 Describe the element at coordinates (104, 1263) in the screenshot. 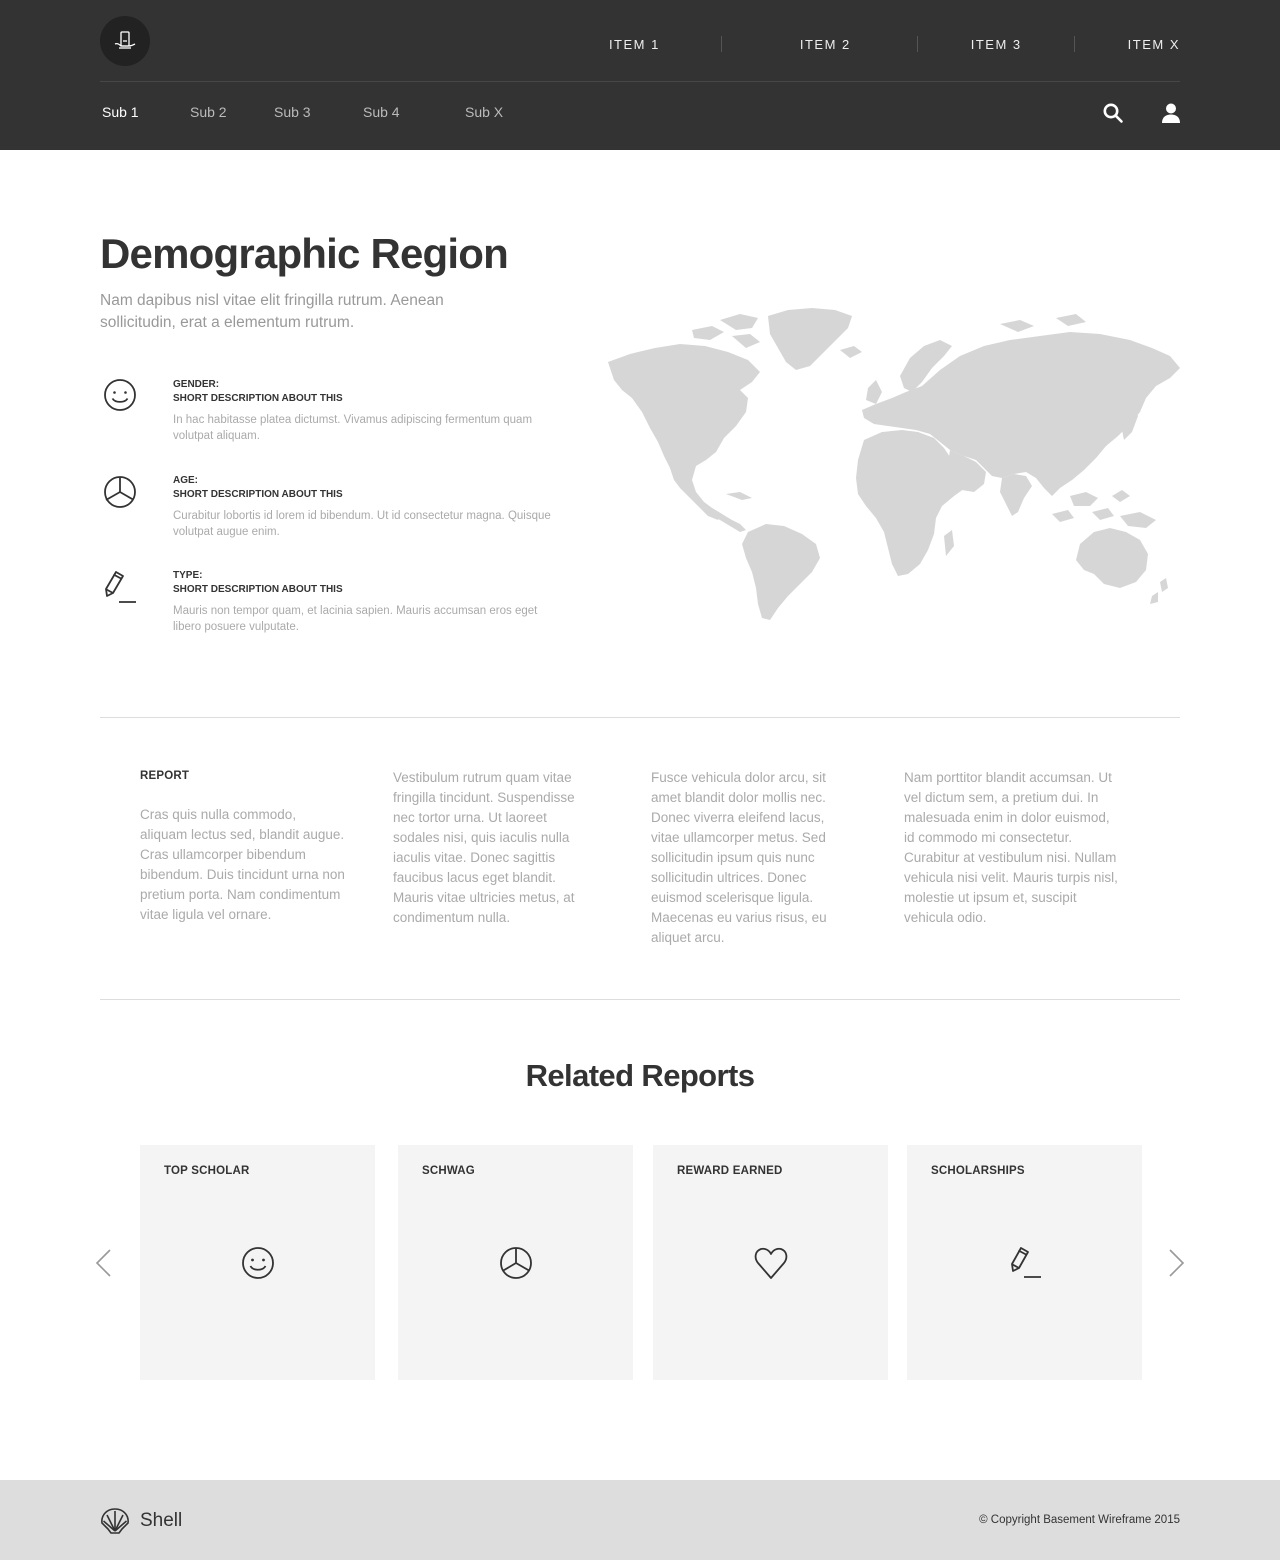

I see `chevron-left-icon` at that location.